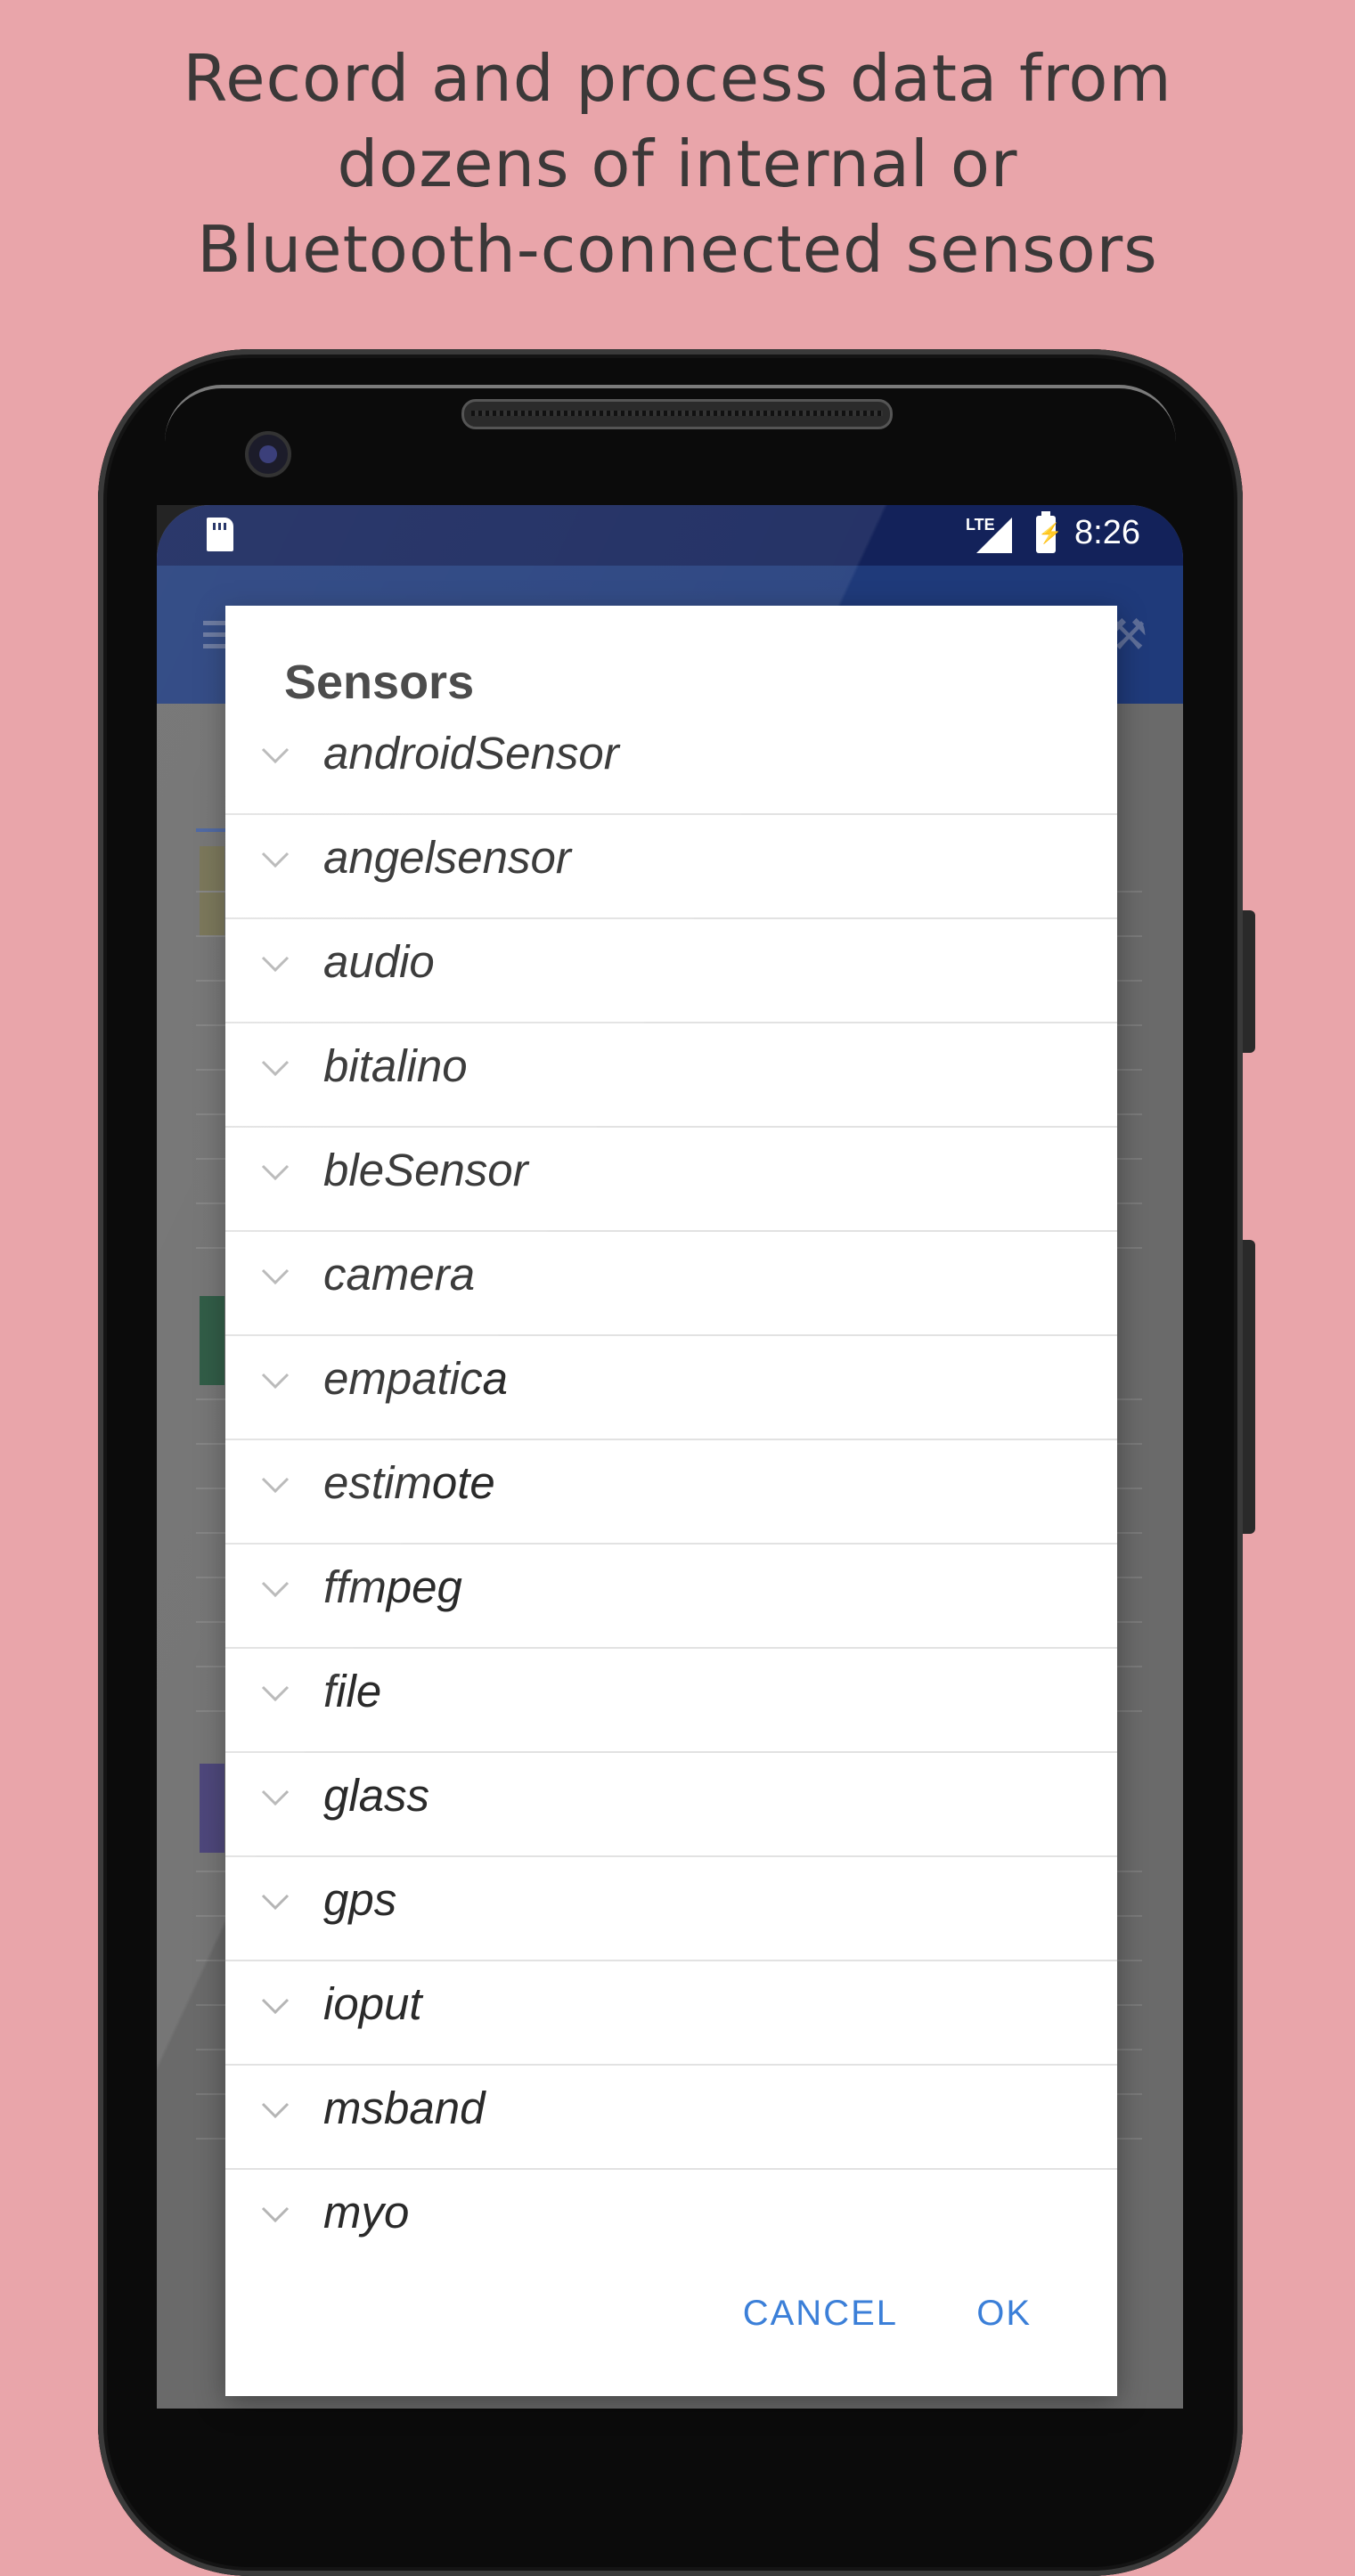  I want to click on sensor-label: empatica, so click(415, 1378).